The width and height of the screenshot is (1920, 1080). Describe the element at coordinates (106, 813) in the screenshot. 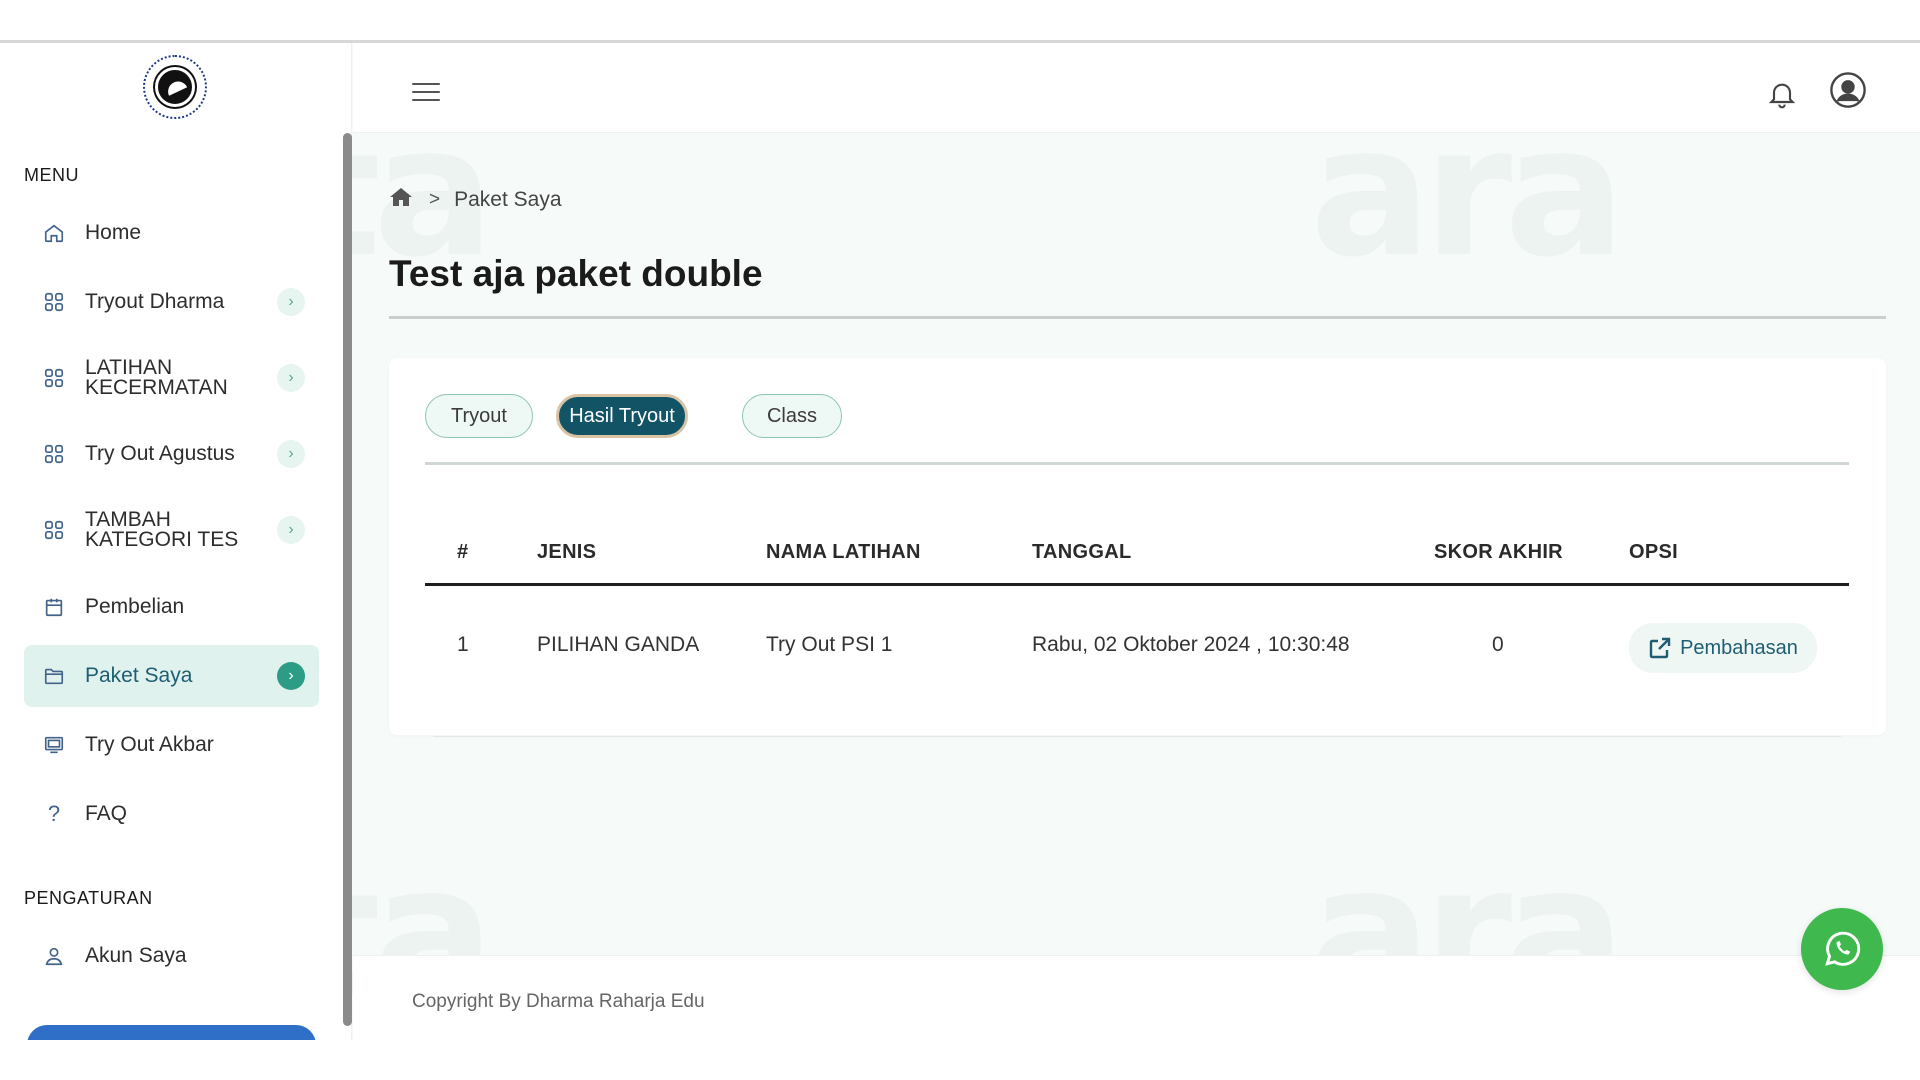

I see `sidebar-item-label: FAQ` at that location.